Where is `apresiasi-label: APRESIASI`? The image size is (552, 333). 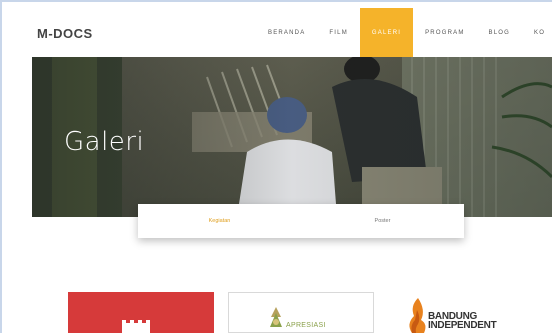
apresiasi-label: APRESIASI is located at coordinates (306, 325).